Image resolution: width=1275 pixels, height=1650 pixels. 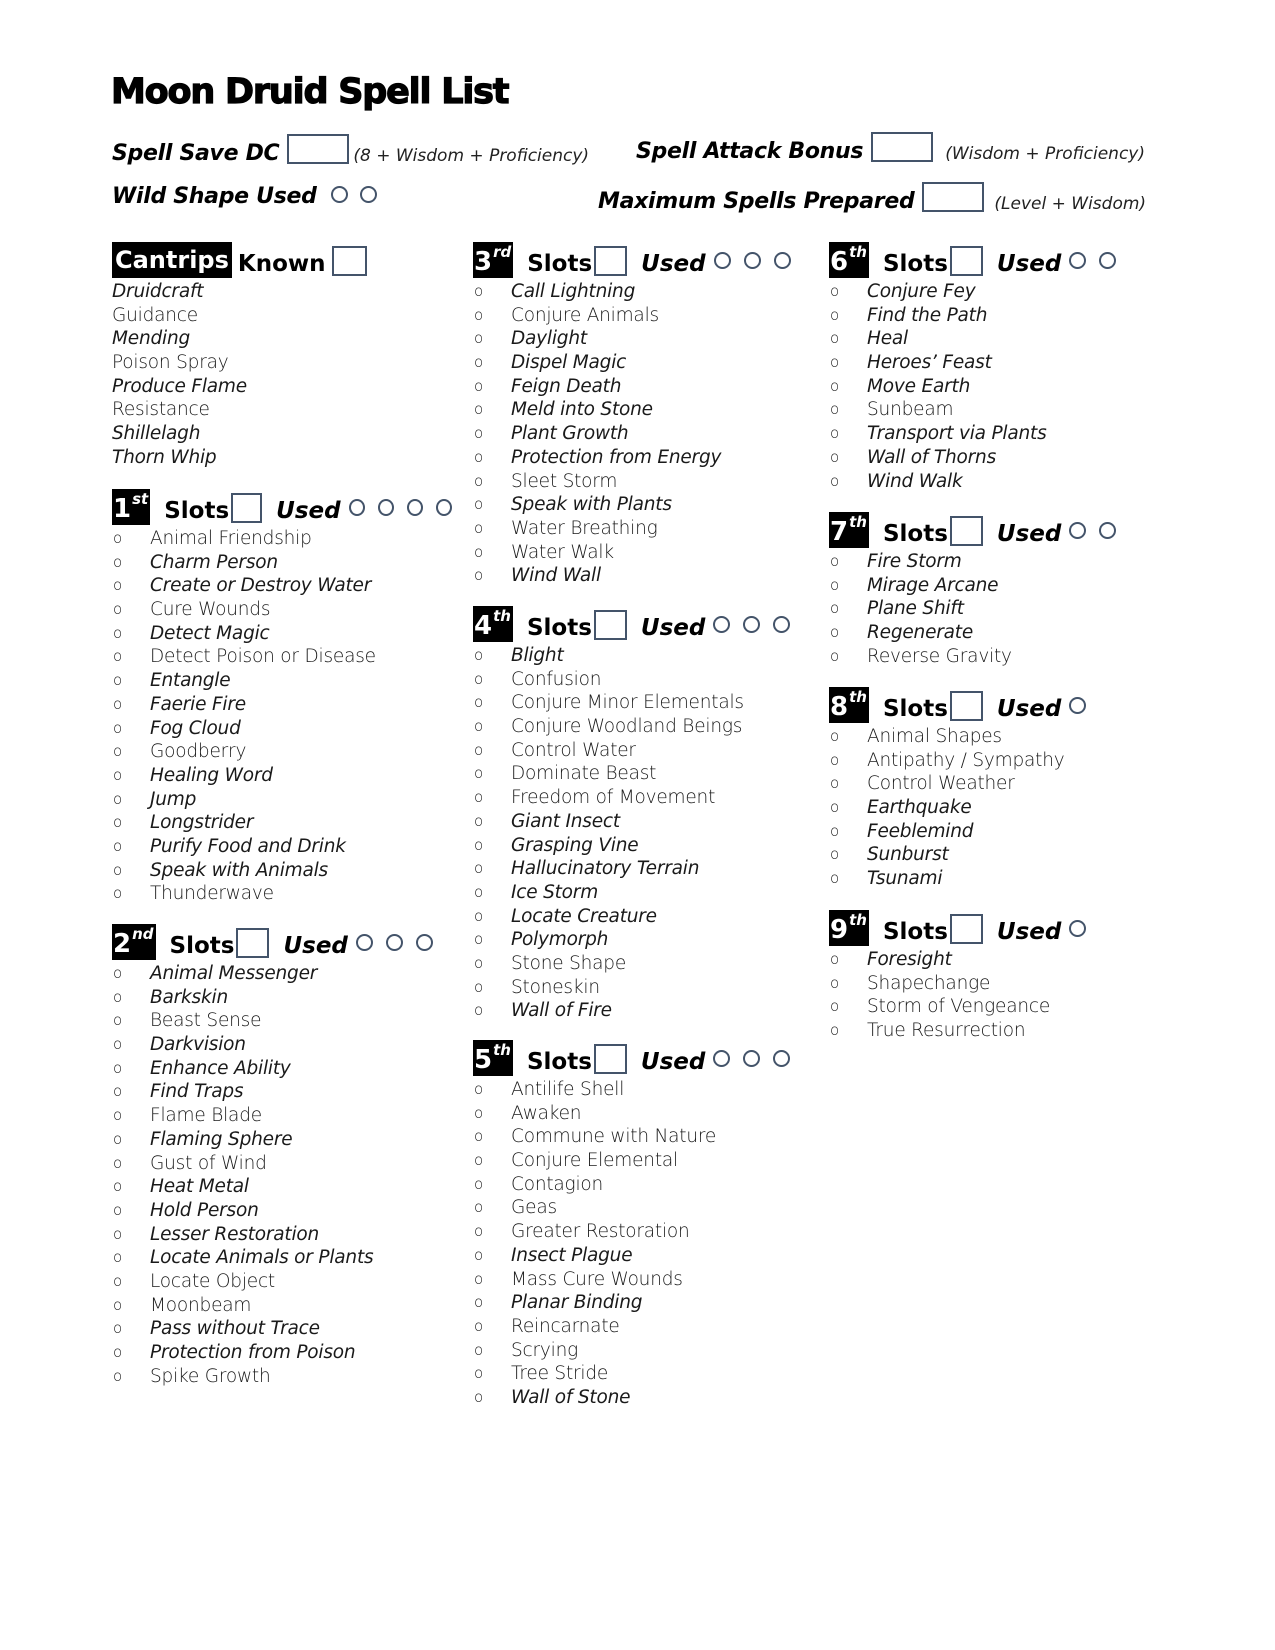 What do you see at coordinates (282, 1187) in the screenshot?
I see `spell-item: o Heat Metal` at bounding box center [282, 1187].